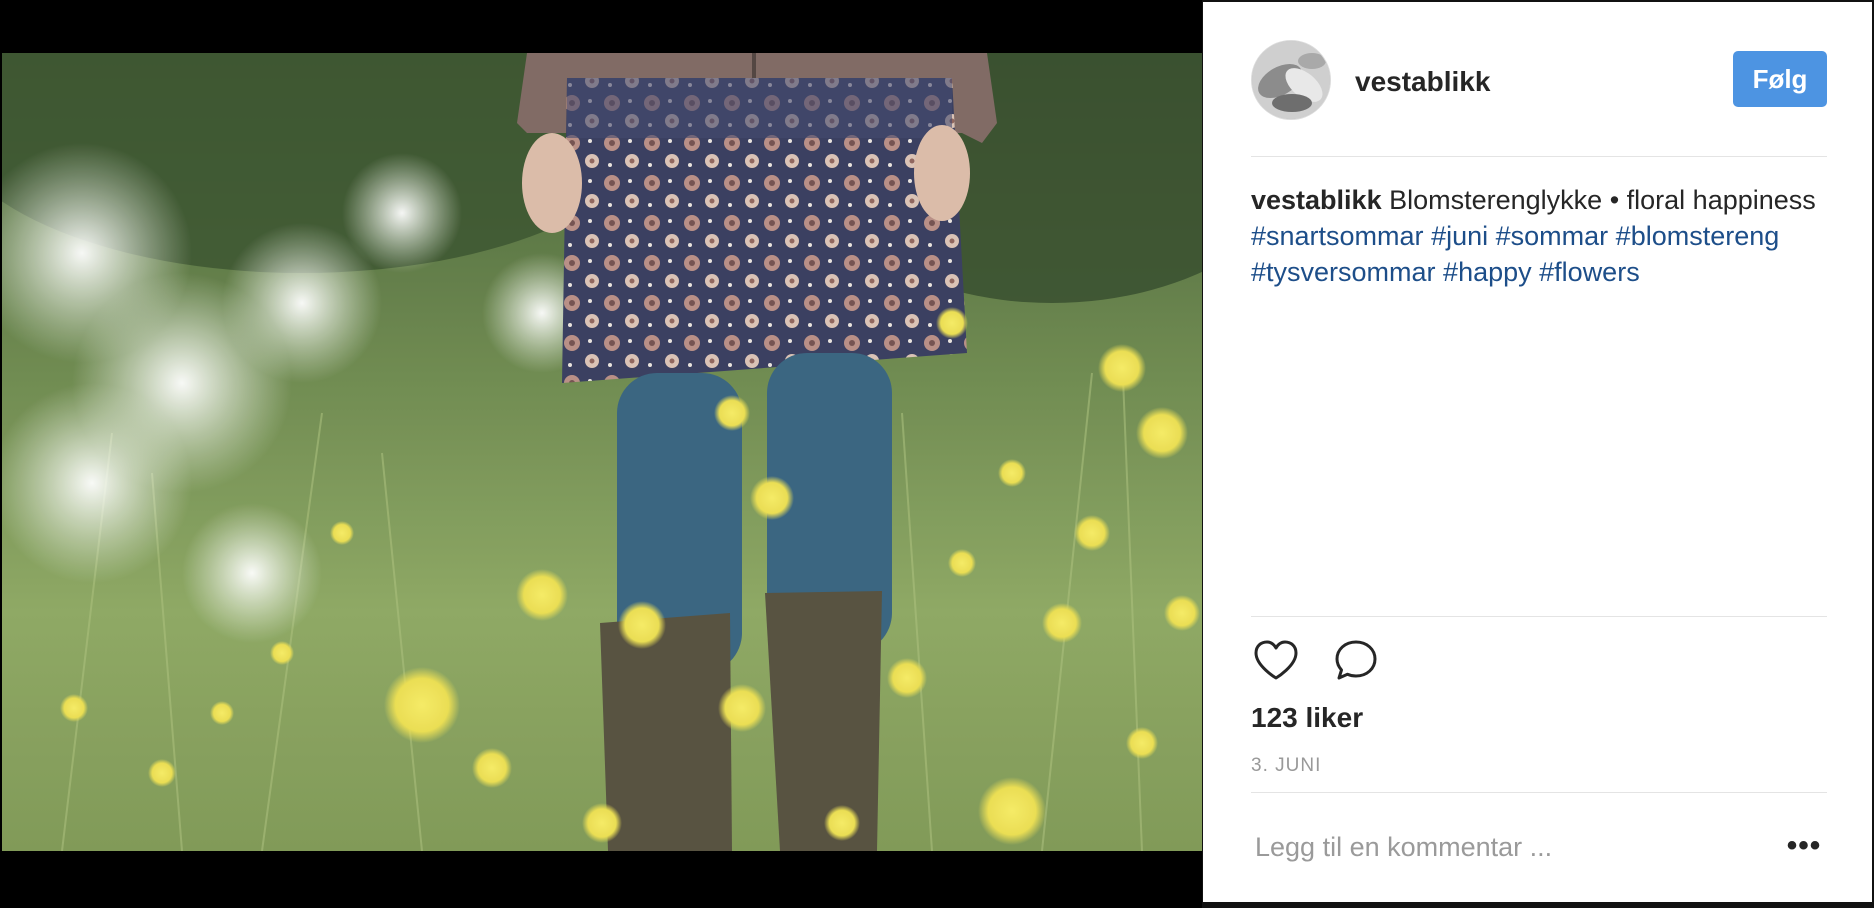  I want to click on more-options-icon: •••, so click(1804, 846).